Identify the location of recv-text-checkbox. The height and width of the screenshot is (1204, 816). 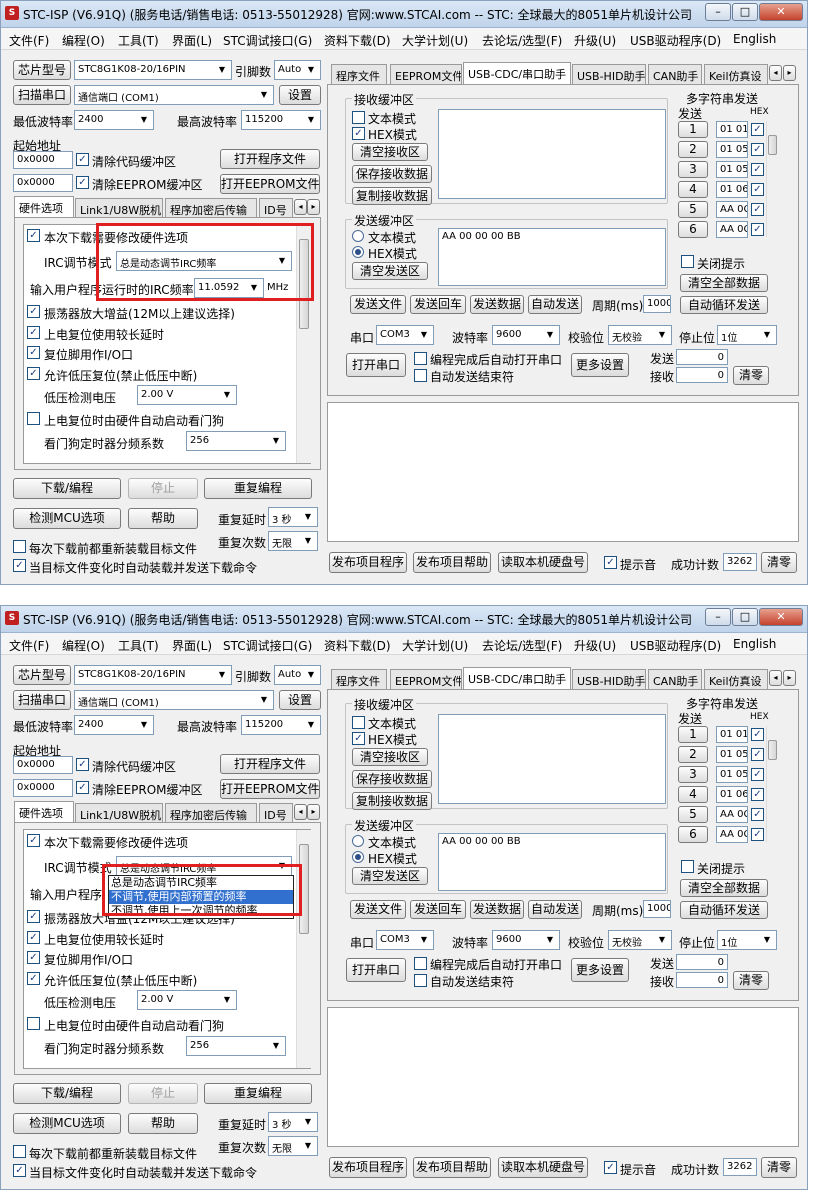
(358, 722).